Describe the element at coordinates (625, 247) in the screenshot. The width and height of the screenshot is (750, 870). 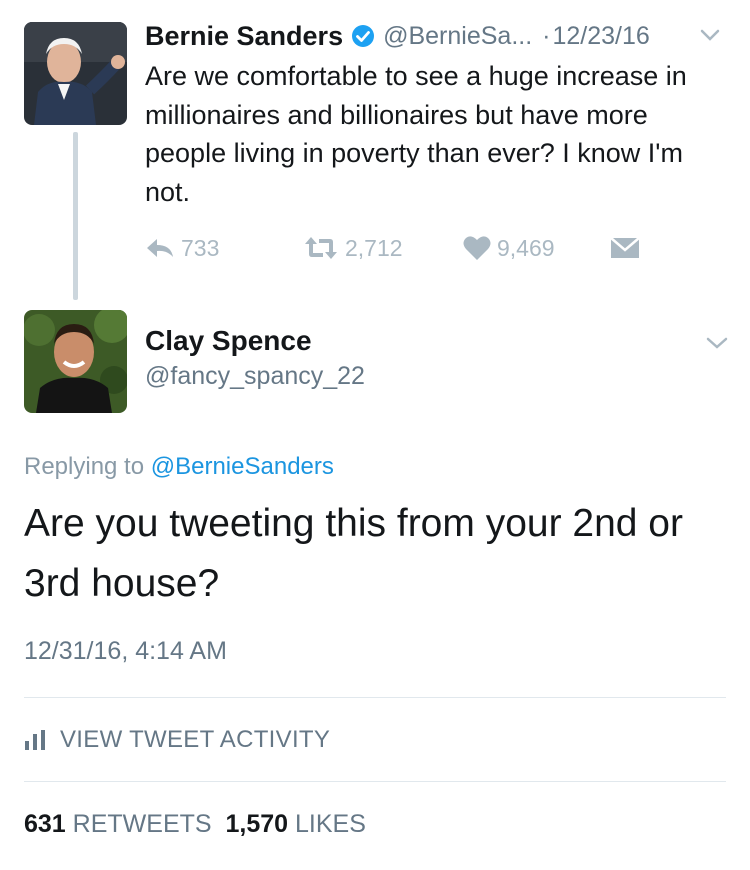
I see `direct-message-icon` at that location.